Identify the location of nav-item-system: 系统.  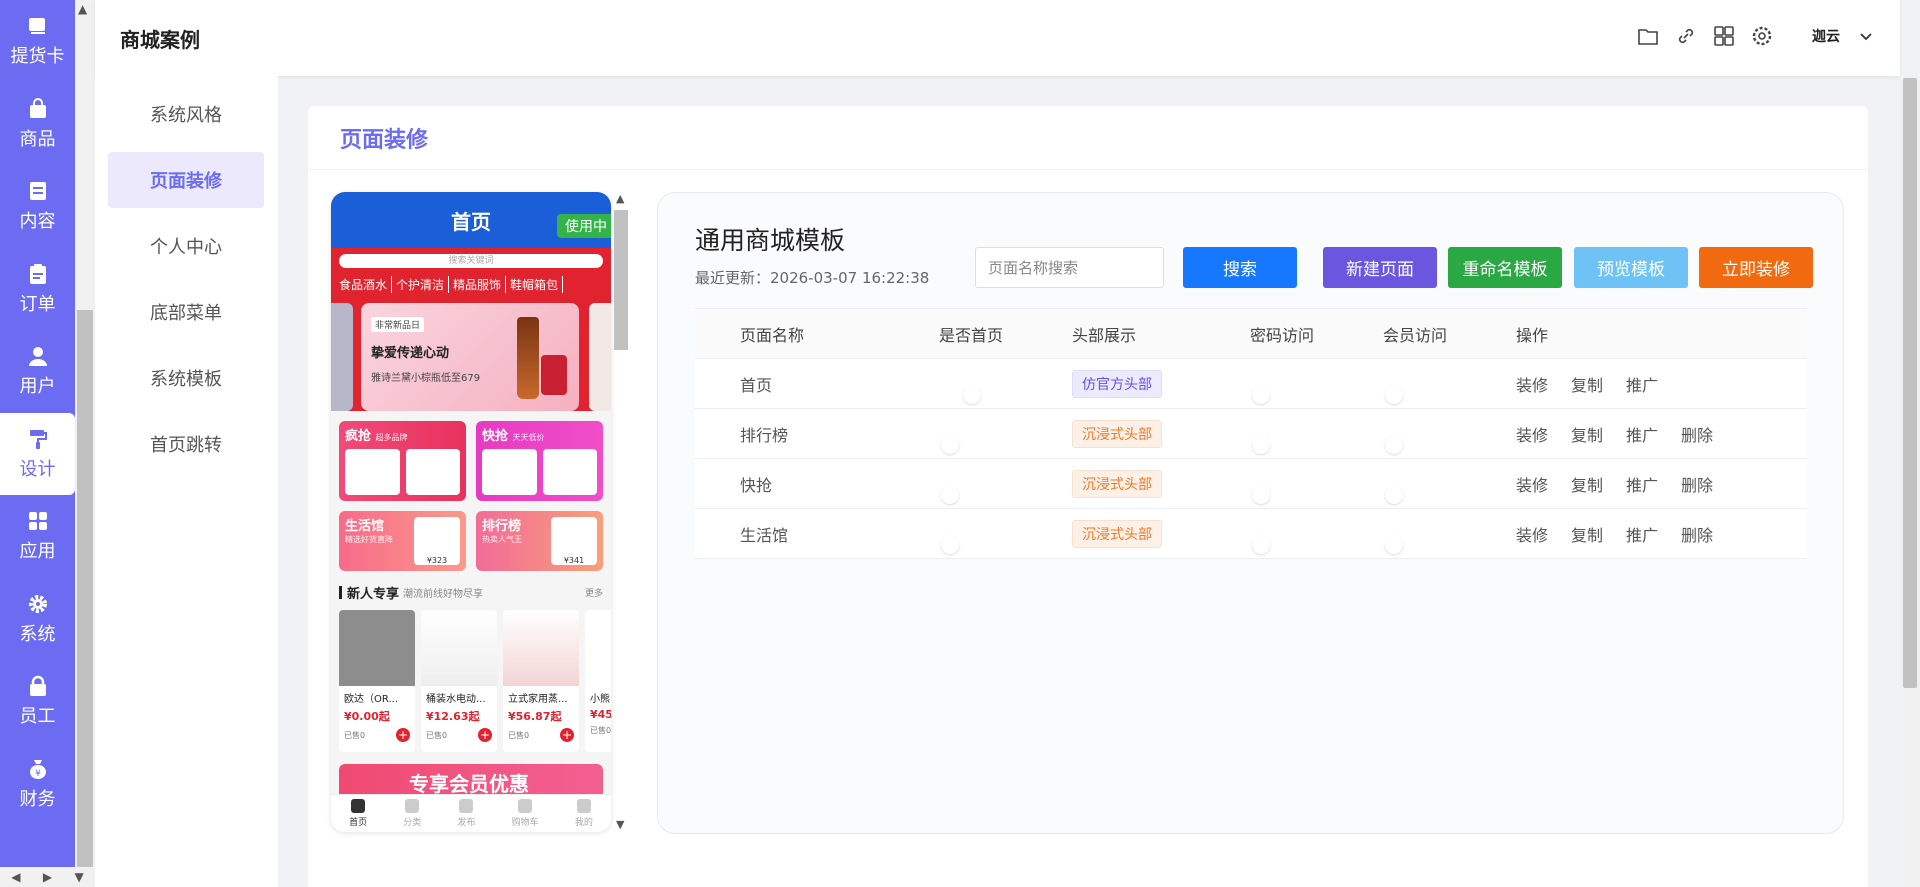
(37, 619).